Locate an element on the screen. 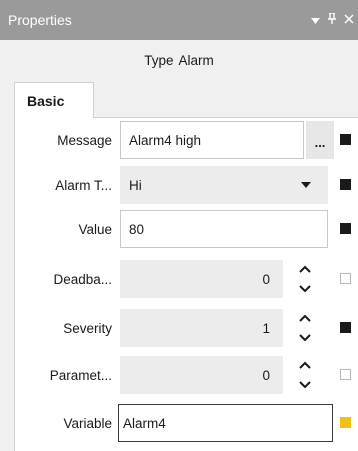  pin-icon is located at coordinates (332, 19).